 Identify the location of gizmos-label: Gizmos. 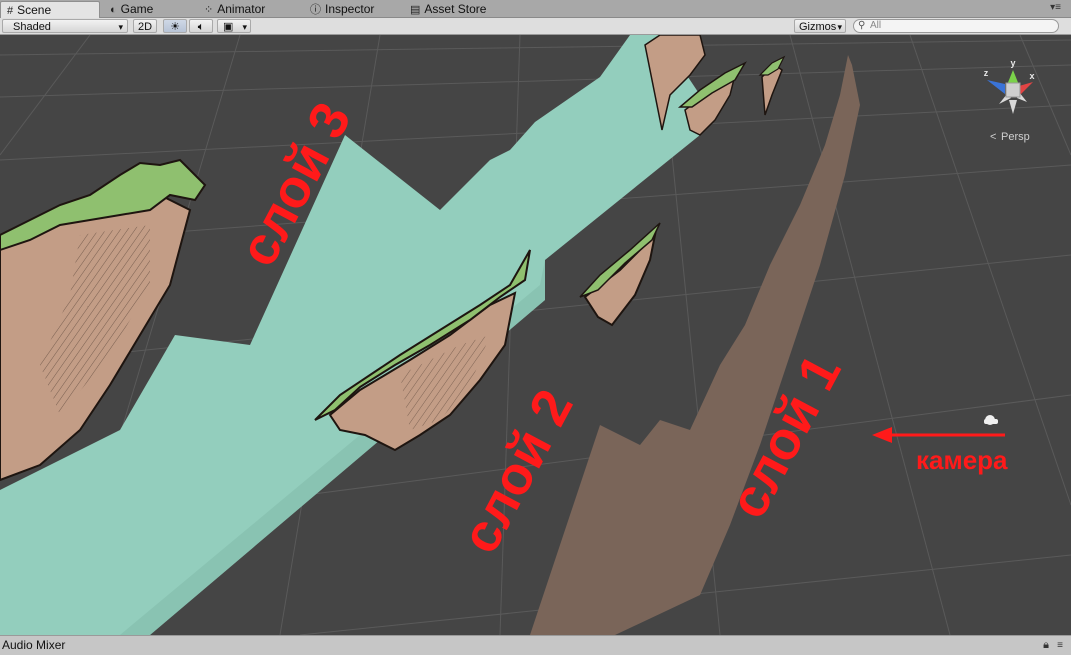
(818, 27).